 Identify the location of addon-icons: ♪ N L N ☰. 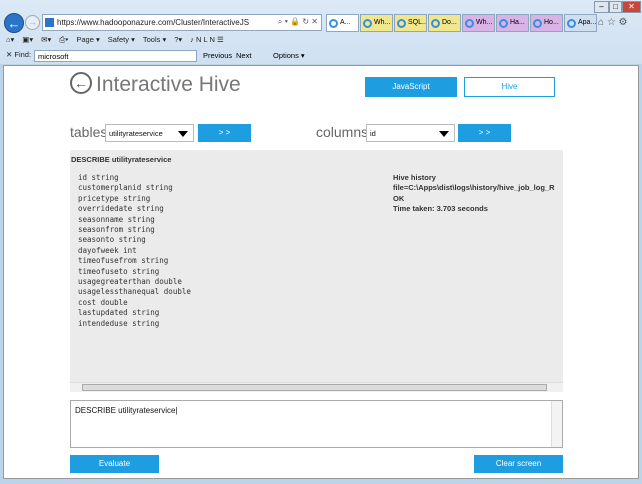
(207, 39).